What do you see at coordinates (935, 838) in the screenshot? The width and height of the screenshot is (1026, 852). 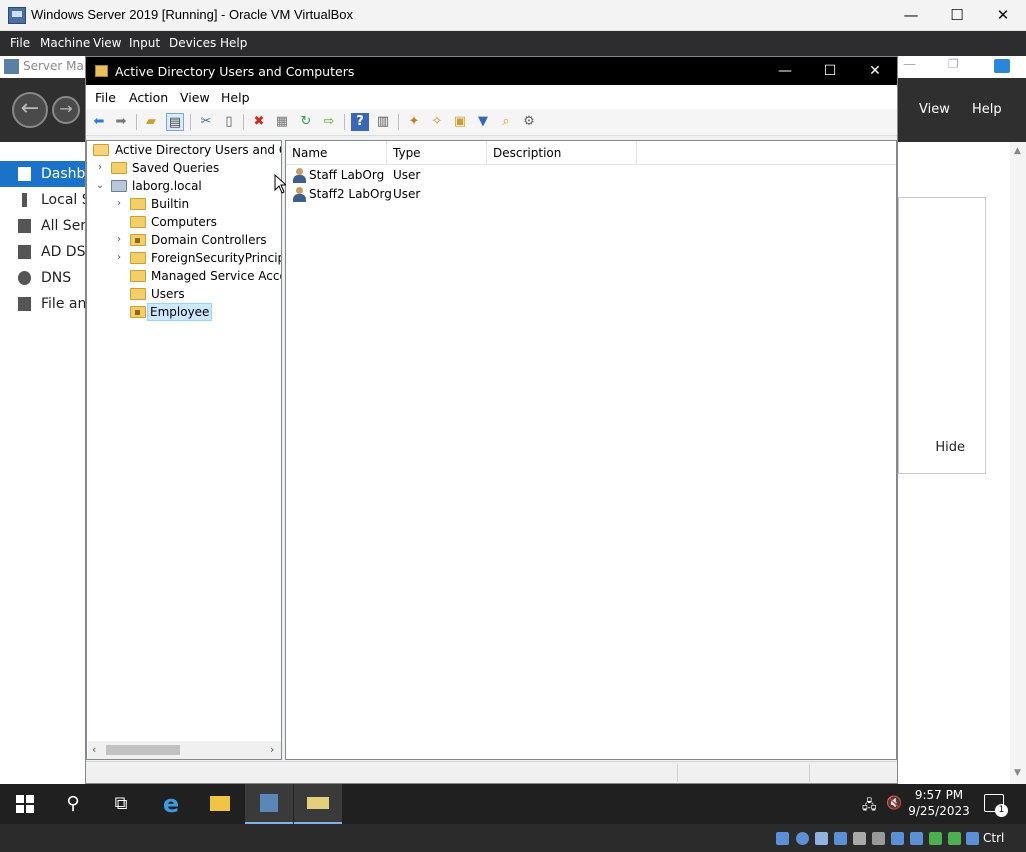 I see `virtualization-icon` at bounding box center [935, 838].